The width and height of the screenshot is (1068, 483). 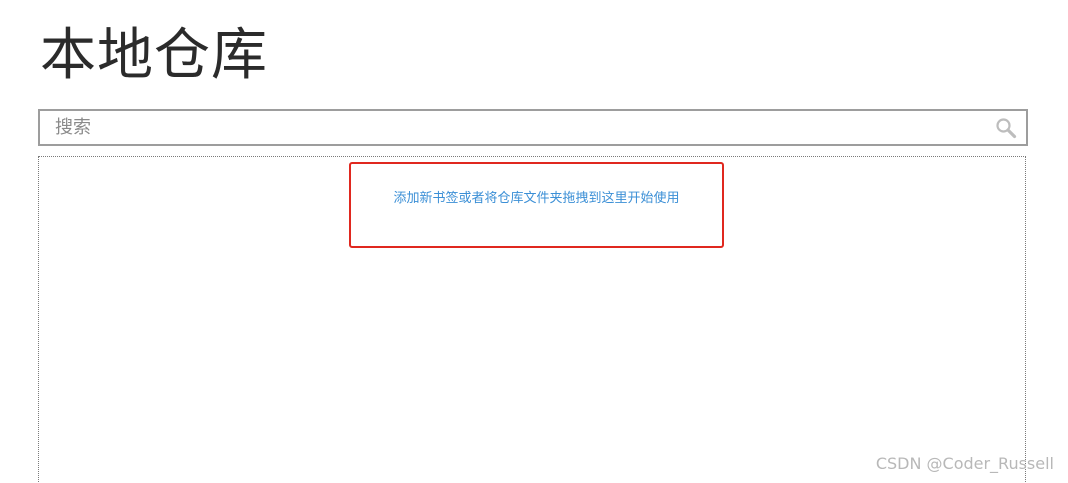 I want to click on drop-zone-hint: 添加新书签或者将仓库文件夹拖拽到这里开始使用, so click(x=536, y=199).